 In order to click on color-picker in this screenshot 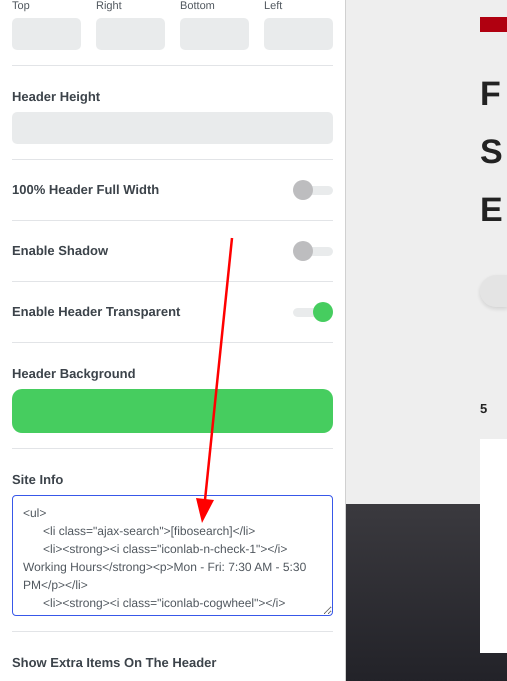, I will do `click(172, 411)`.